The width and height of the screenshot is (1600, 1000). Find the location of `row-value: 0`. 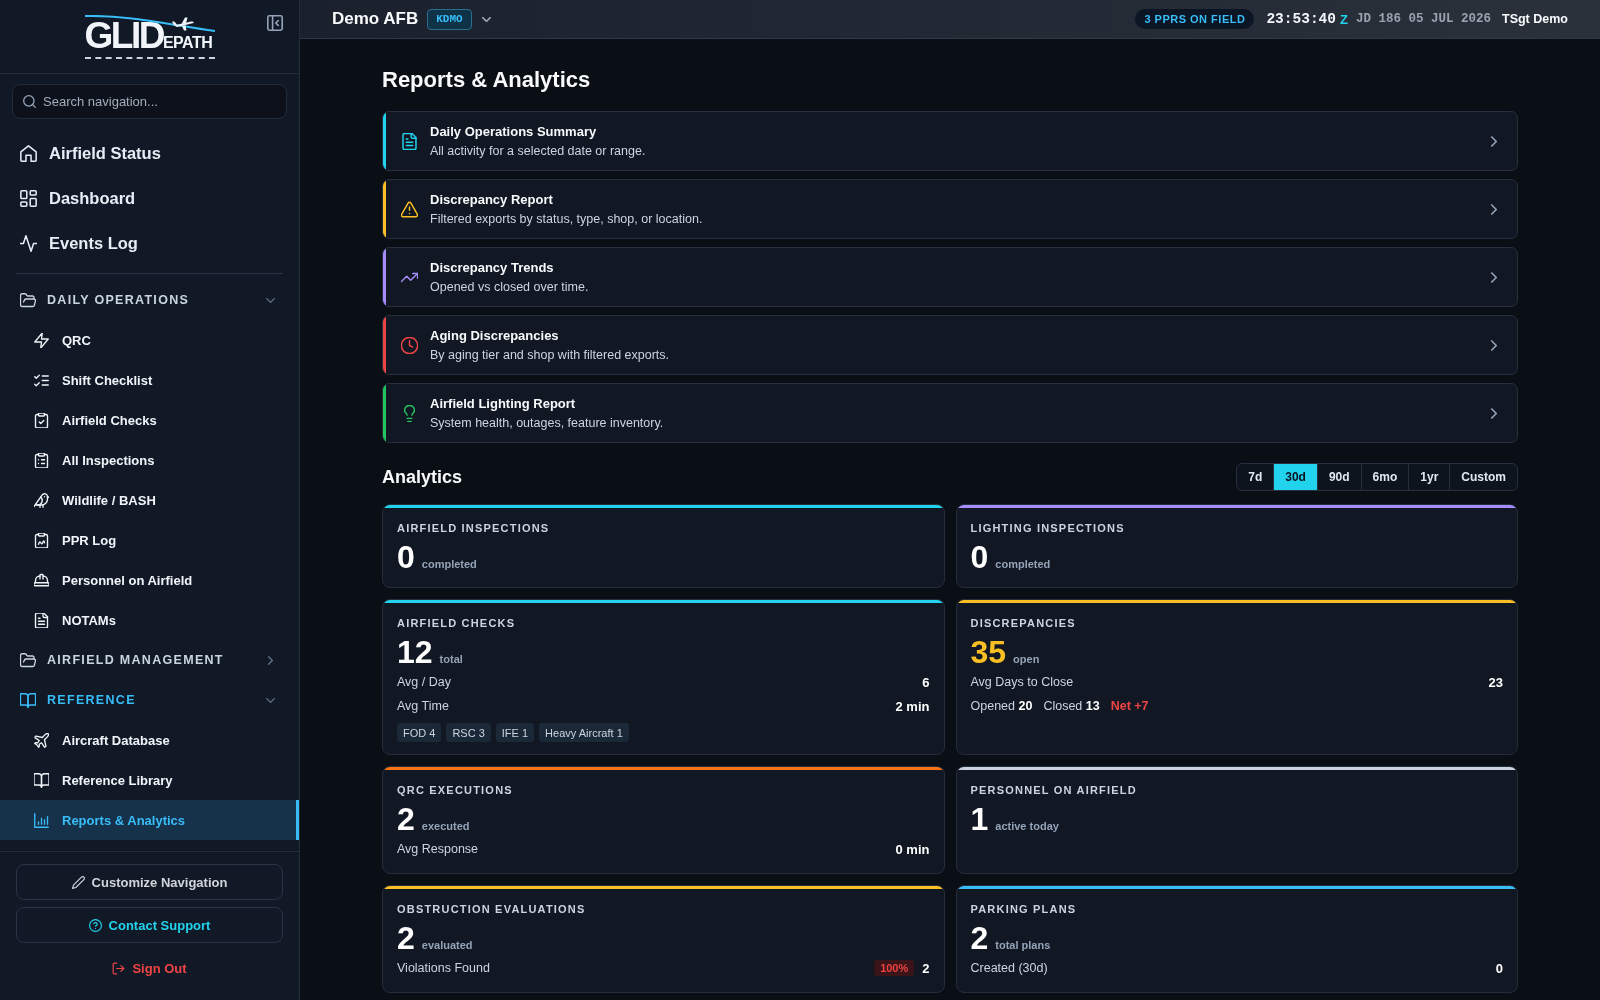

row-value: 0 is located at coordinates (1499, 968).